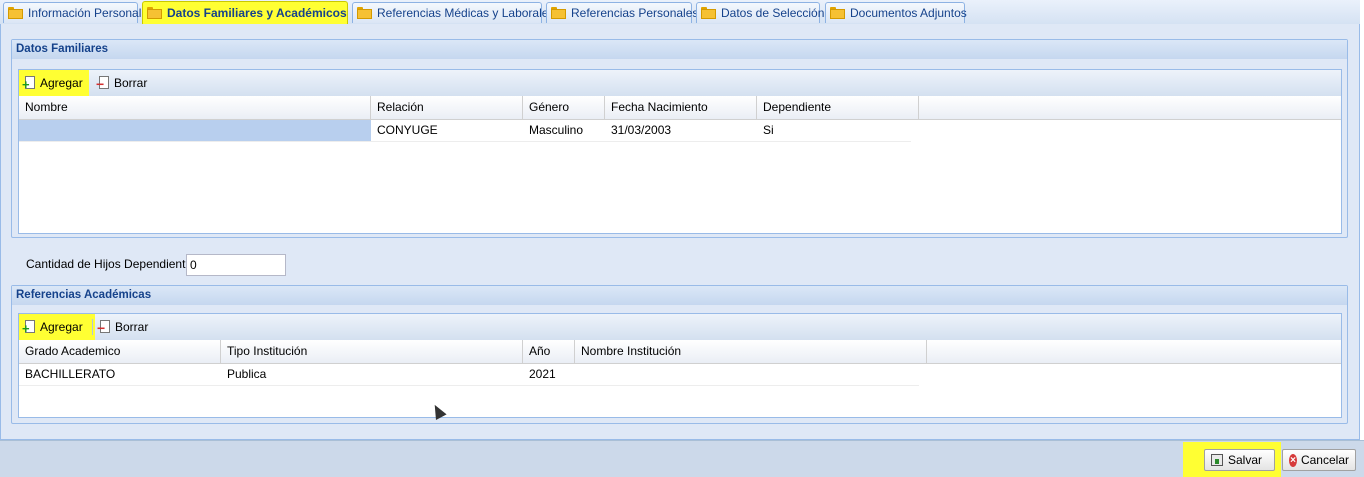 This screenshot has height=477, width=1364. I want to click on cancel-icon: ×, so click(1293, 460).